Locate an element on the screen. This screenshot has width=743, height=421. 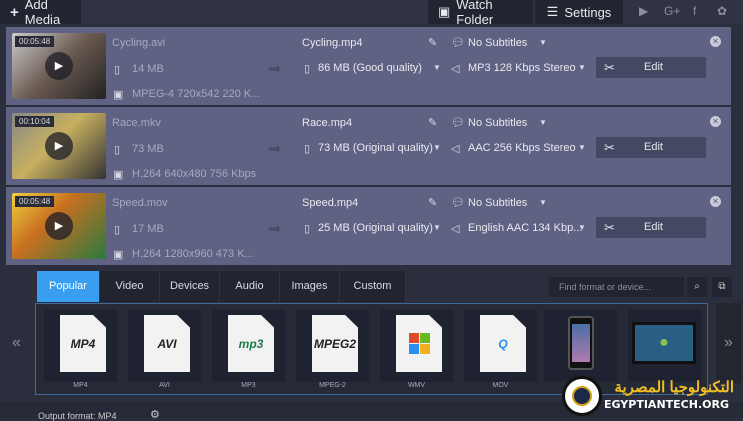
wmv-icon is located at coordinates (419, 343).